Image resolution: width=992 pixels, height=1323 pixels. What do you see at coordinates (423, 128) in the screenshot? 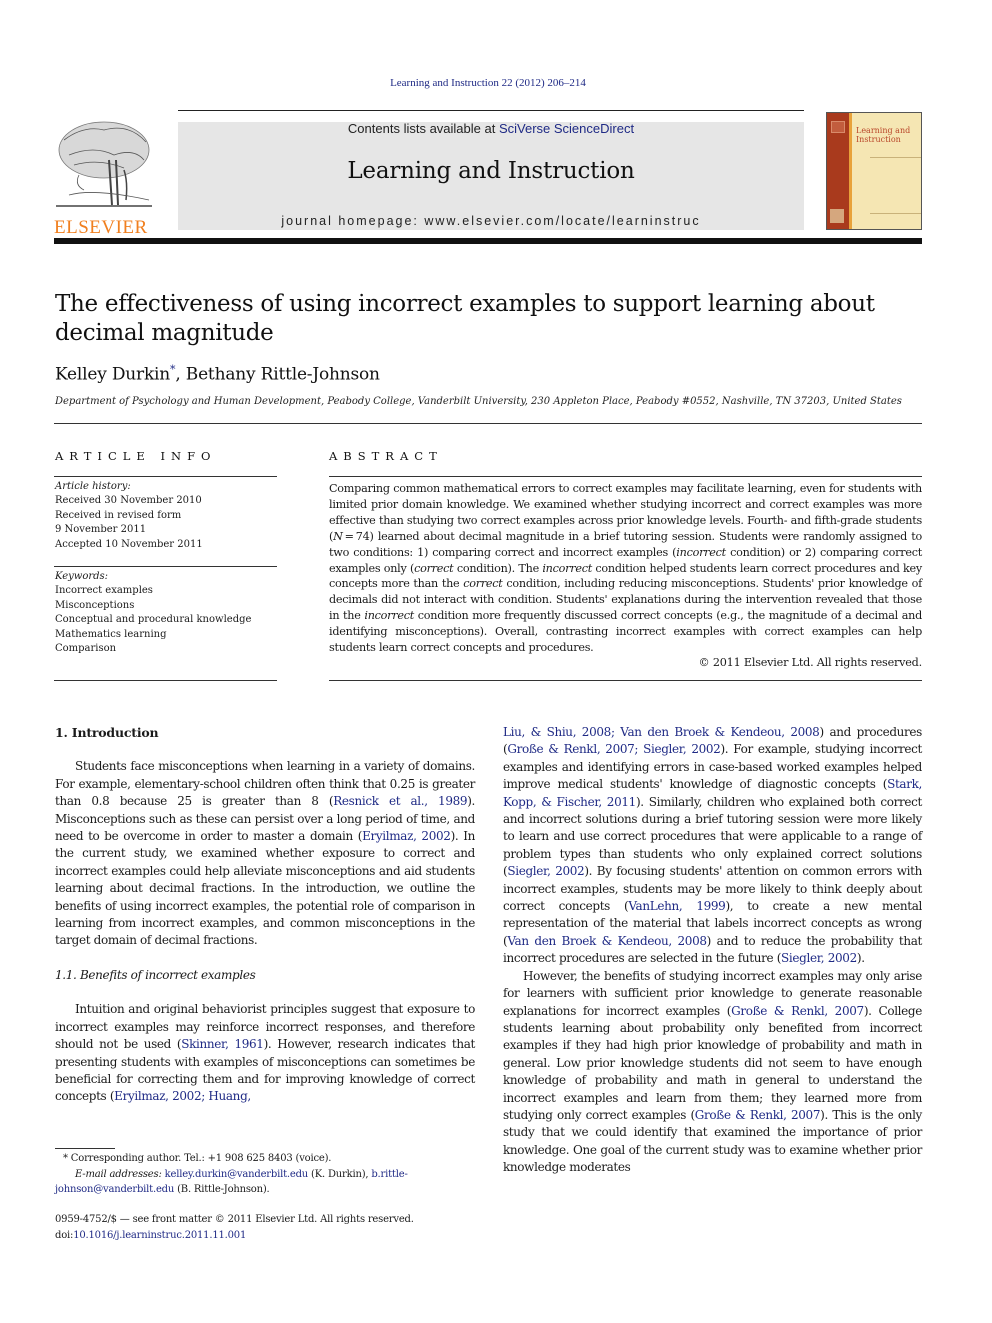
I see `contents-prefix: Contents lists available at` at bounding box center [423, 128].